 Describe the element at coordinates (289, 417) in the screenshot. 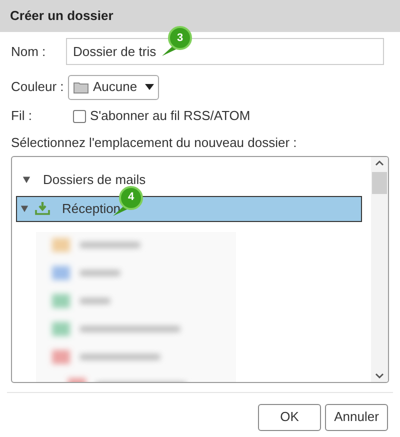

I see `dialog-button: OK` at that location.